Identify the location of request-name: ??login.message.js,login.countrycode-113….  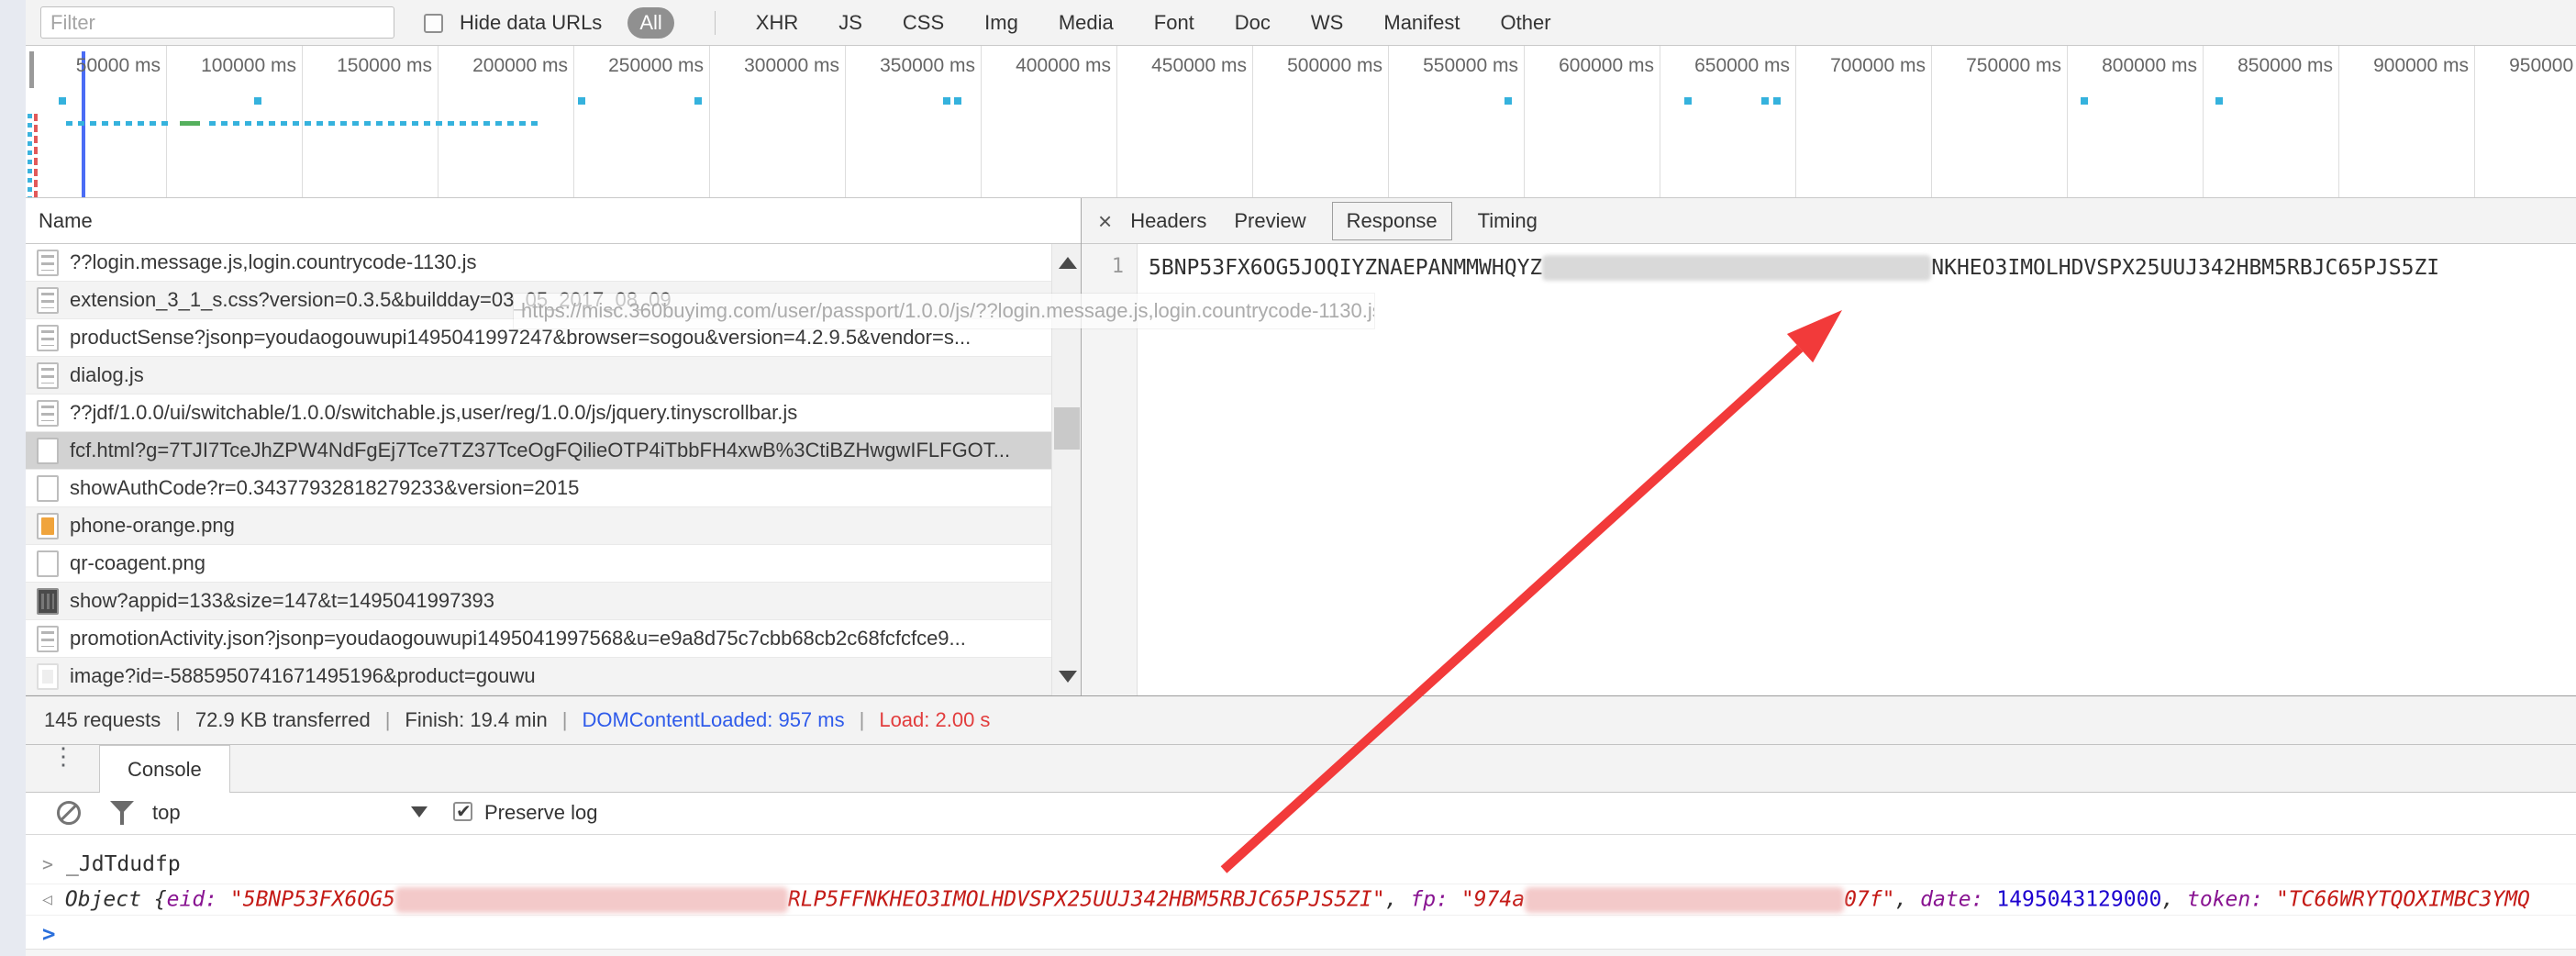
(273, 261).